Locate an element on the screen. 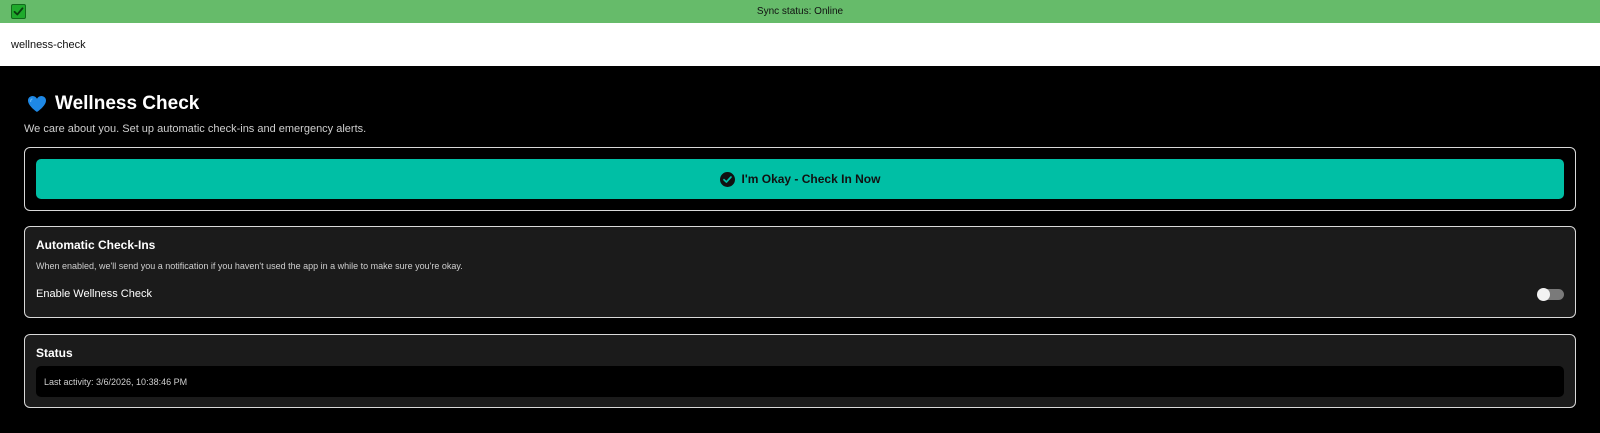 The width and height of the screenshot is (1600, 433). last-activity-text: Last activity: 3/6/2026, 10:38:46 PM is located at coordinates (116, 381).